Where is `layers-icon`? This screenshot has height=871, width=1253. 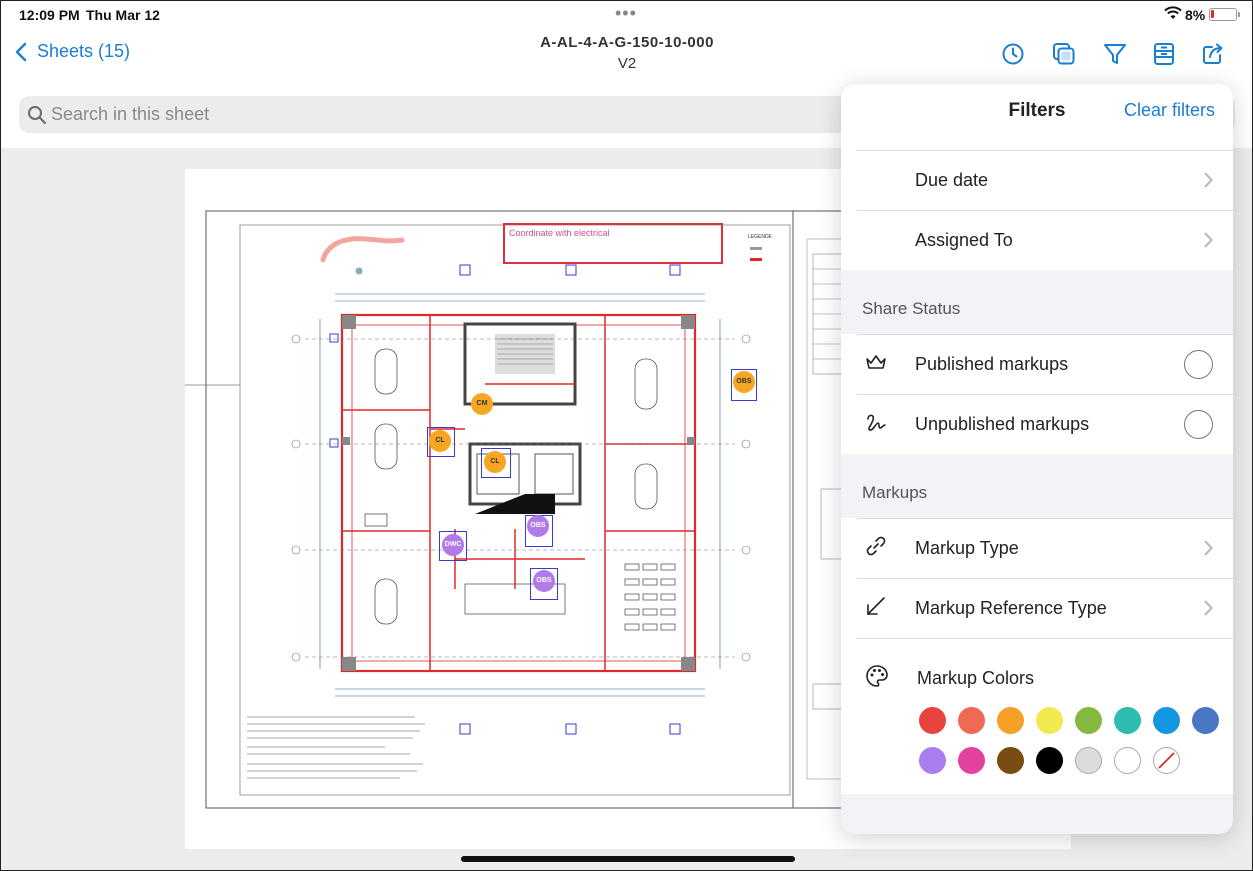
layers-icon is located at coordinates (1064, 54).